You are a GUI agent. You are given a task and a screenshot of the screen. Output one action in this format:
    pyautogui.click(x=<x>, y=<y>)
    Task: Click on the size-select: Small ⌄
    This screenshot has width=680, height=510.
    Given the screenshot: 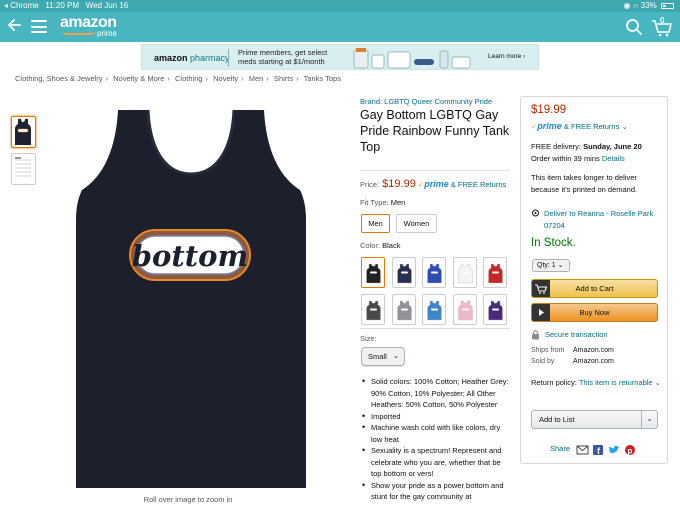 What is the action you would take?
    pyautogui.click(x=383, y=356)
    